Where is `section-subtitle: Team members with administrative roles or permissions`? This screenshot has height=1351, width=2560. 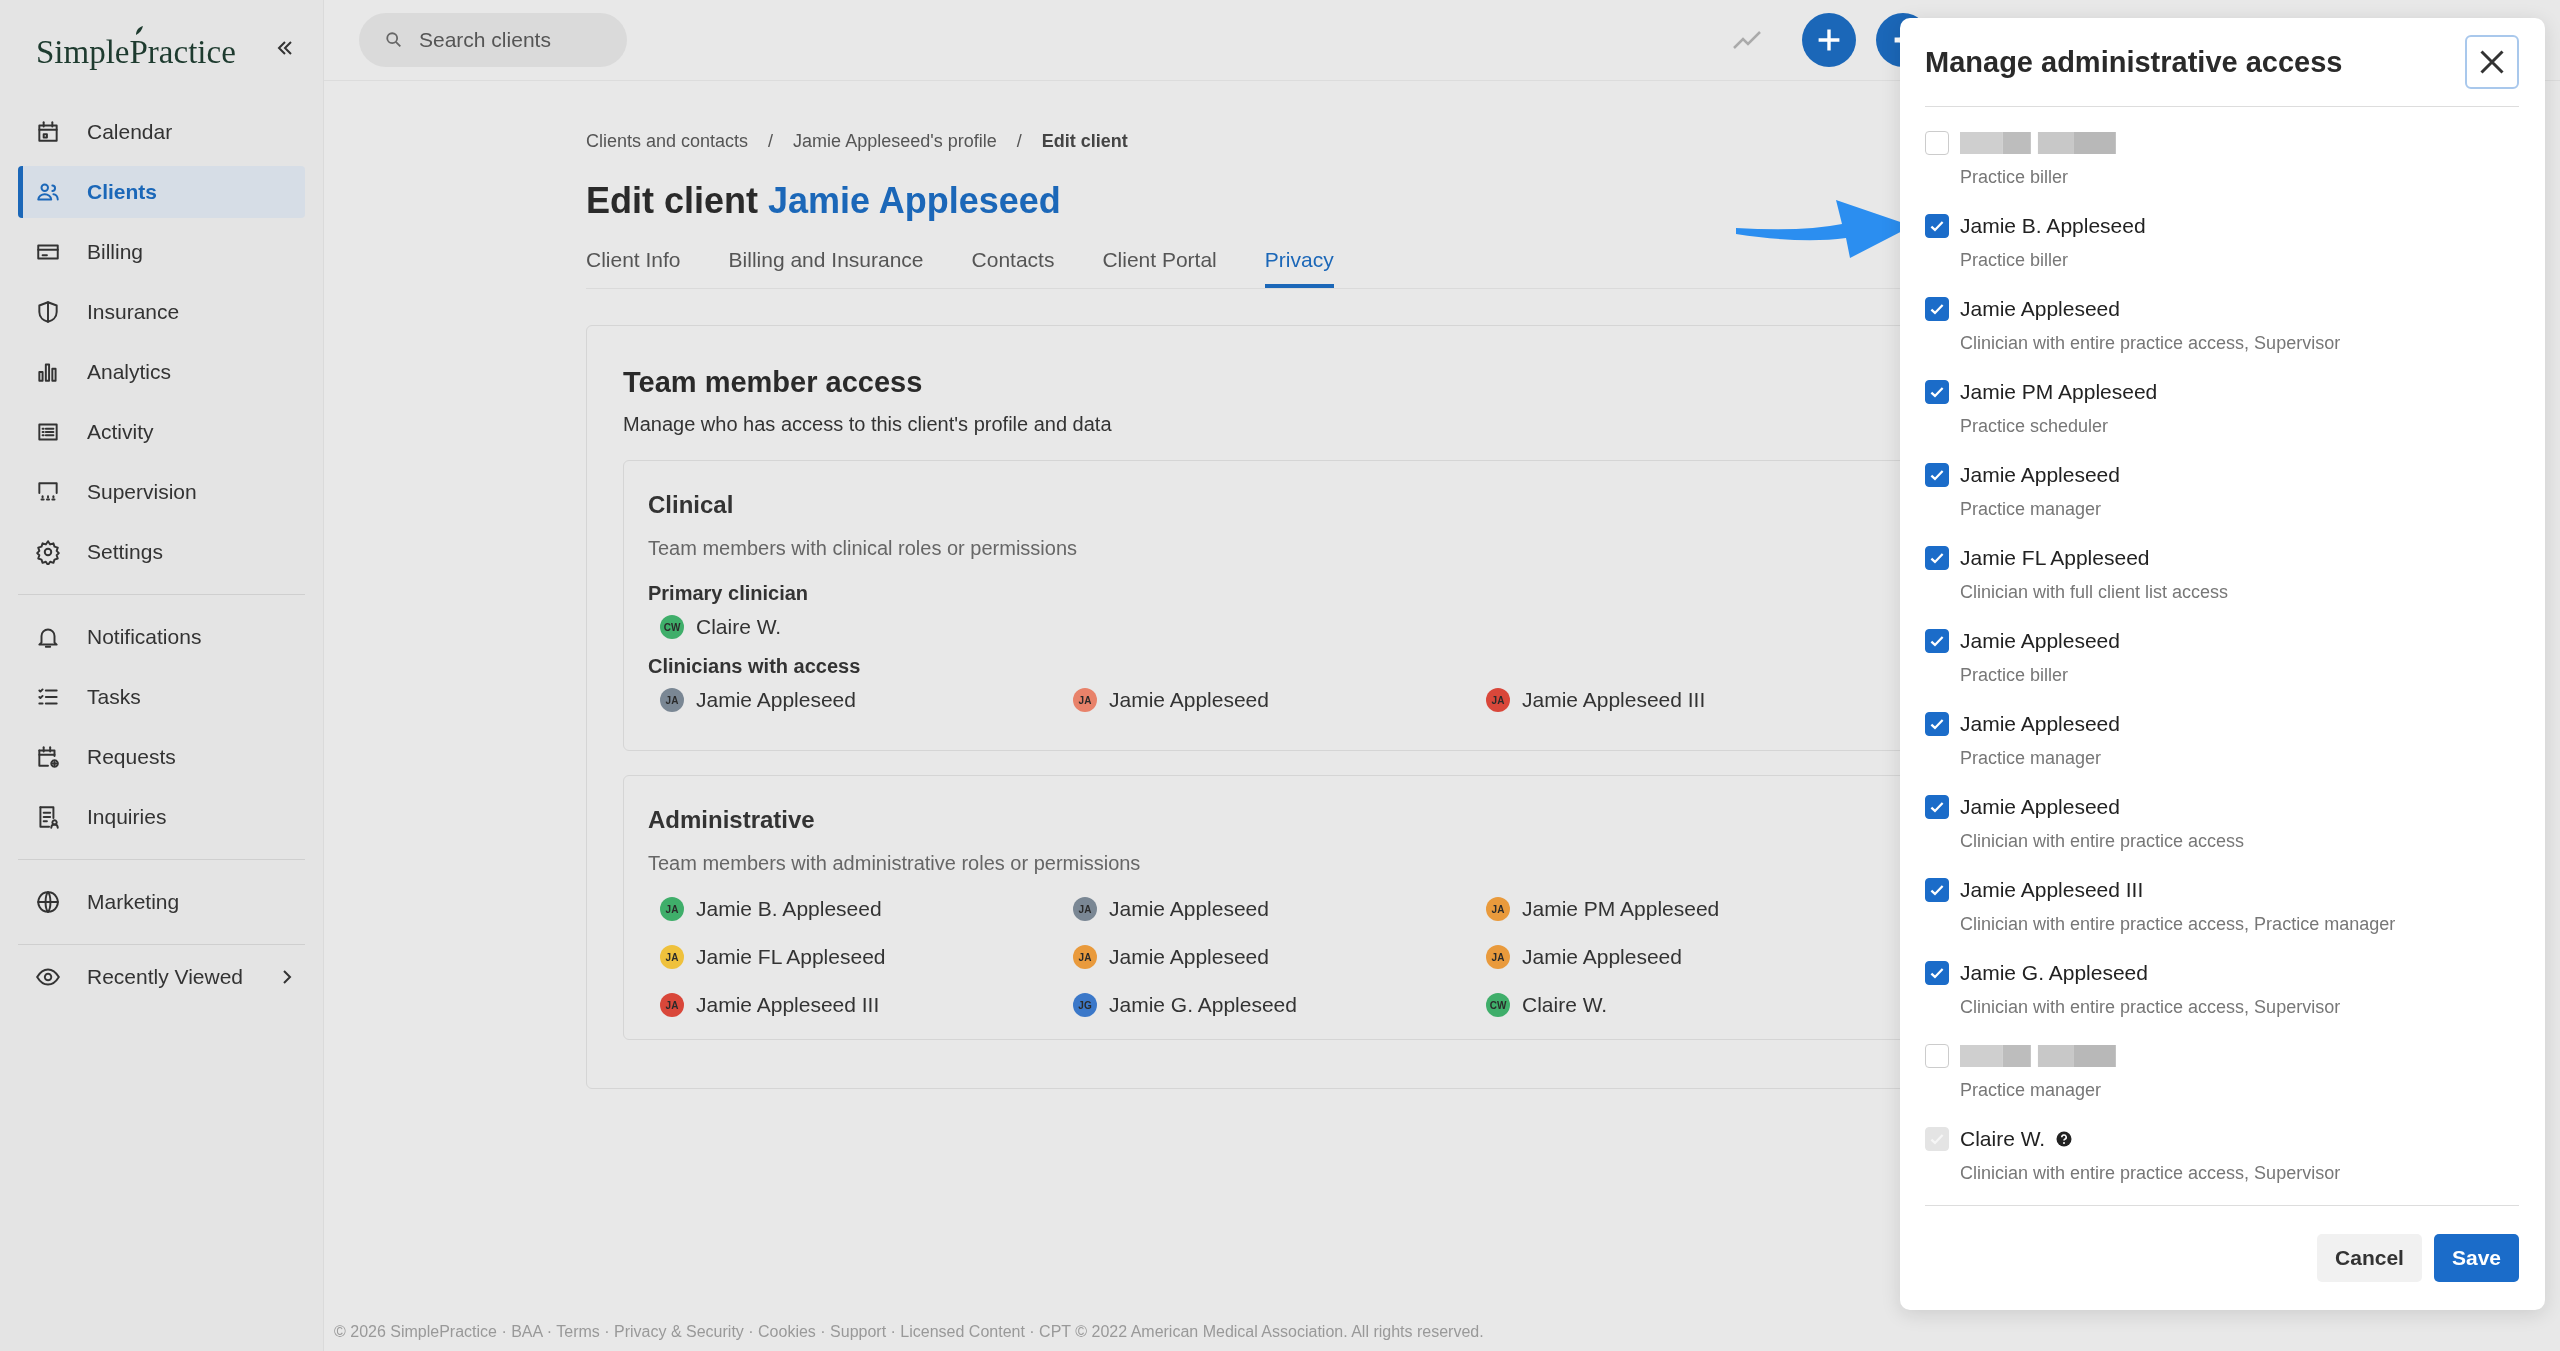 section-subtitle: Team members with administrative roles or permissions is located at coordinates (894, 863).